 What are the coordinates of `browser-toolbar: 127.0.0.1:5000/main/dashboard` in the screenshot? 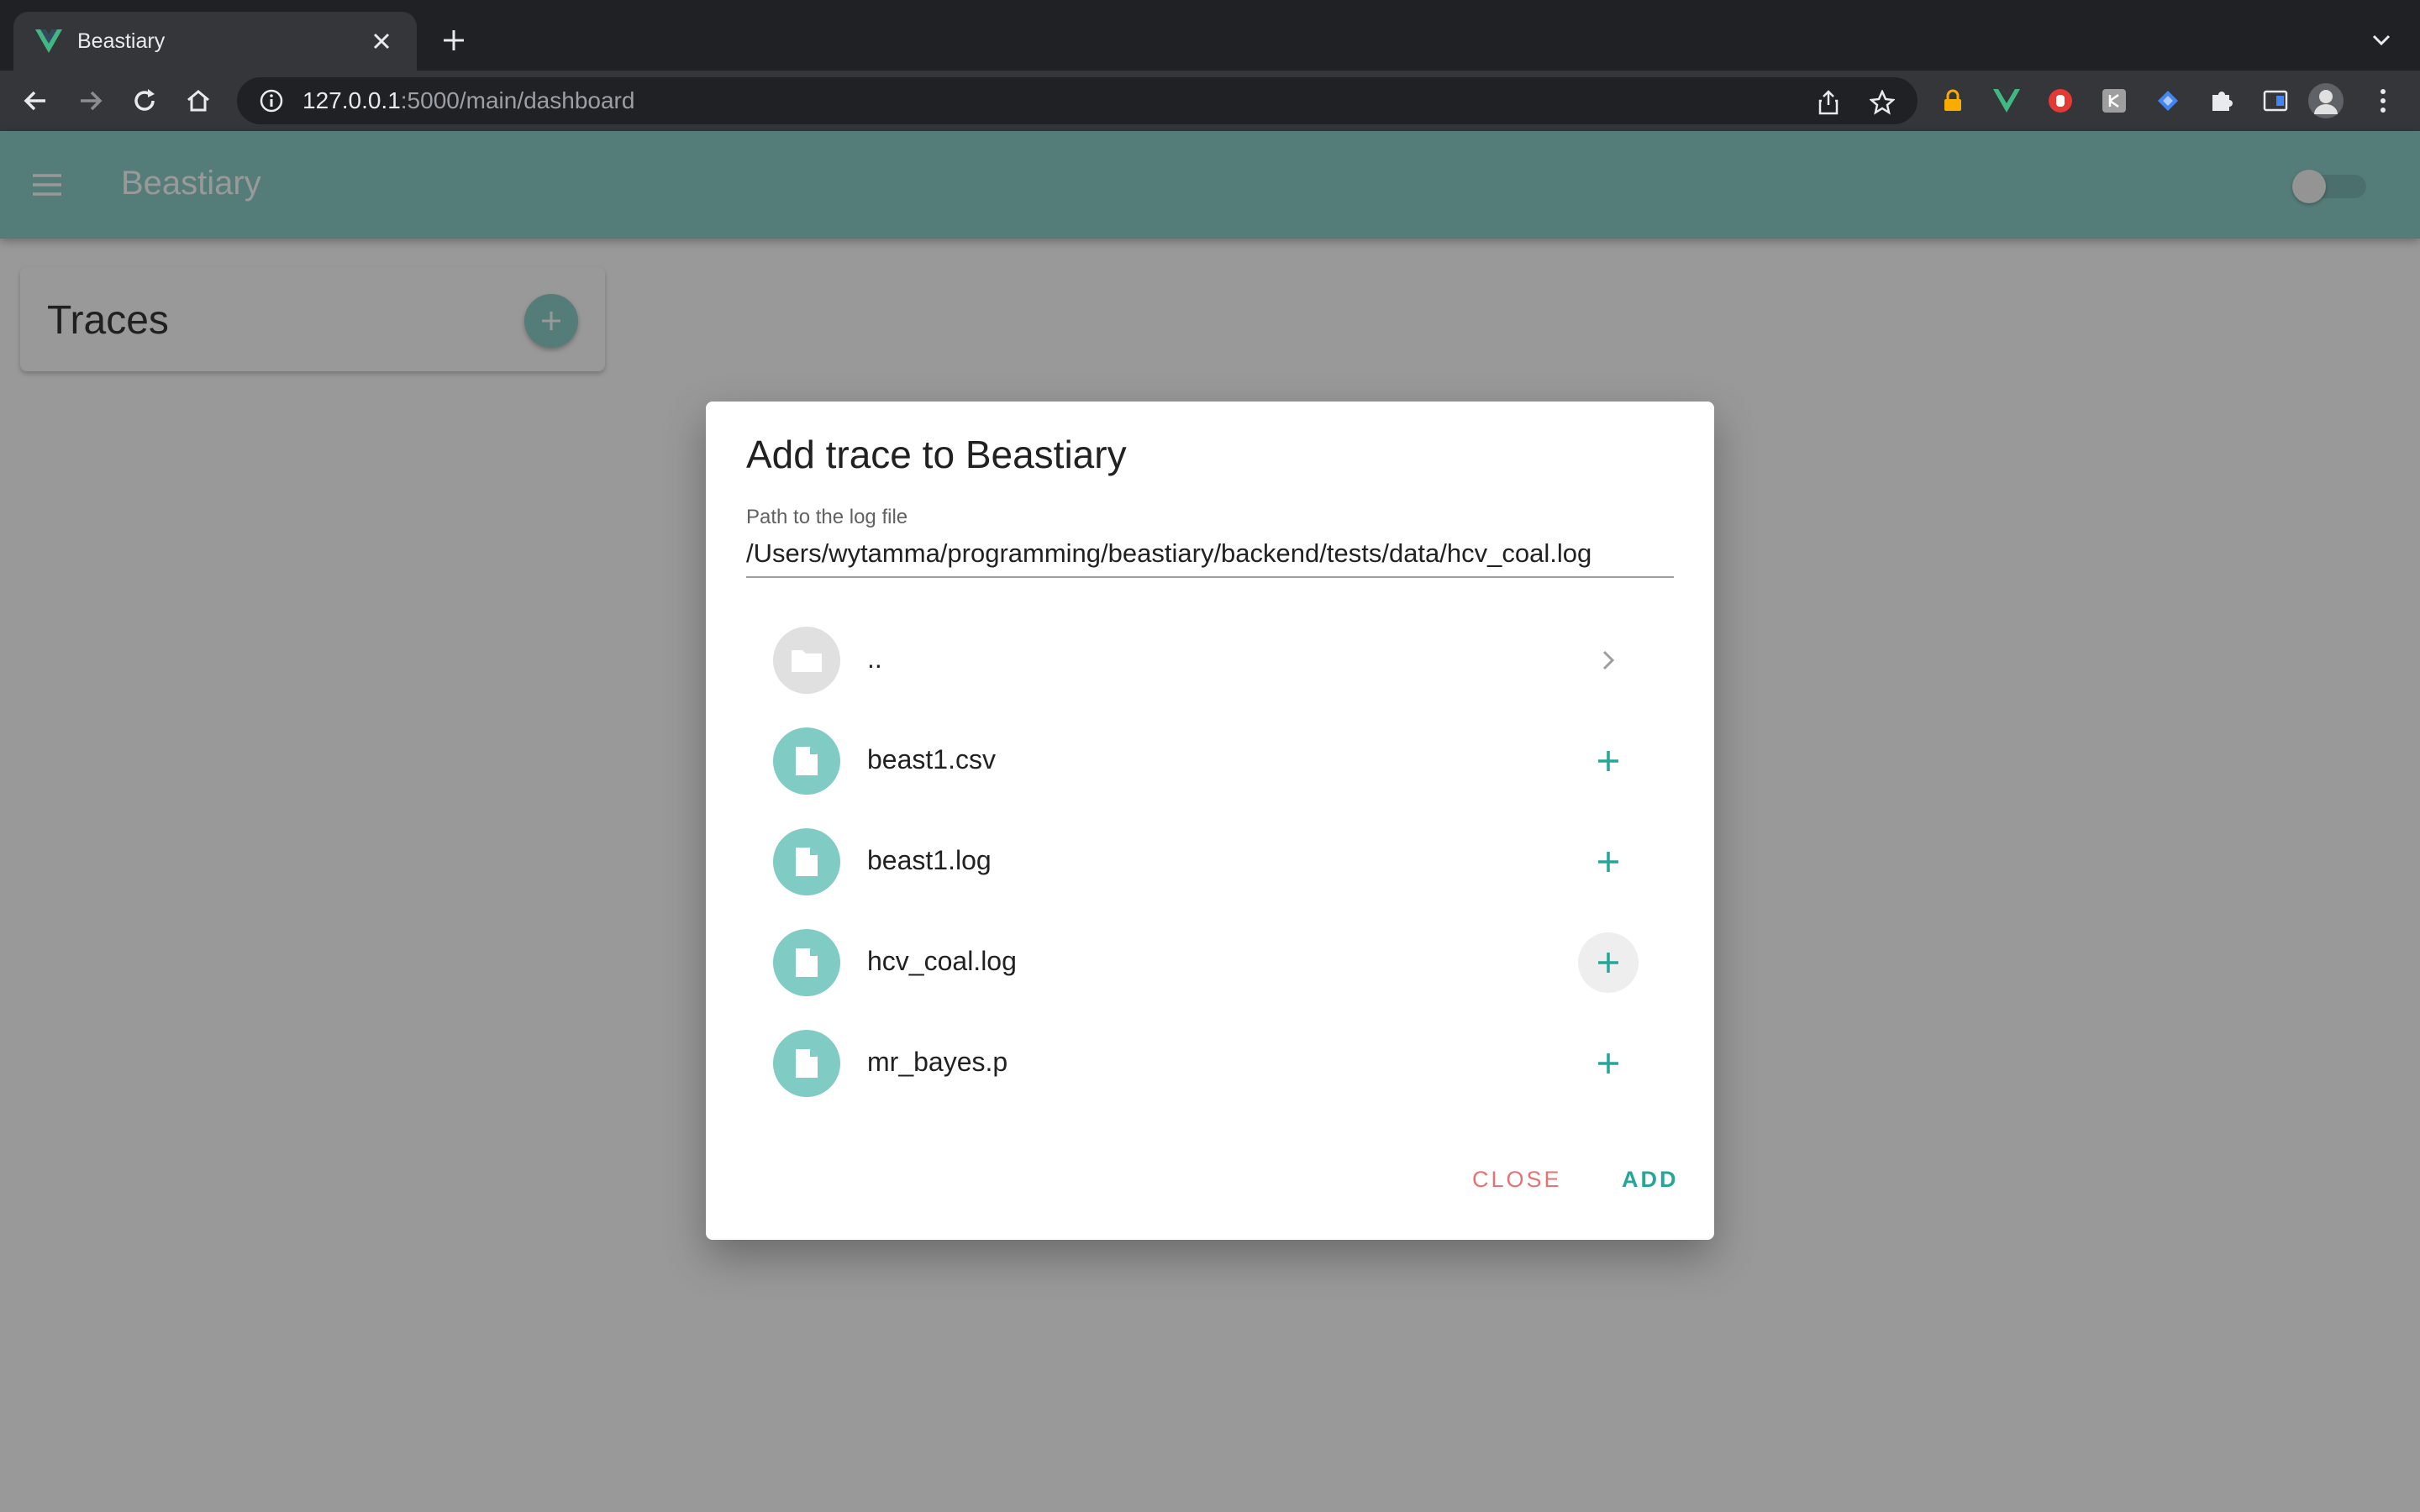 It's located at (1210, 101).